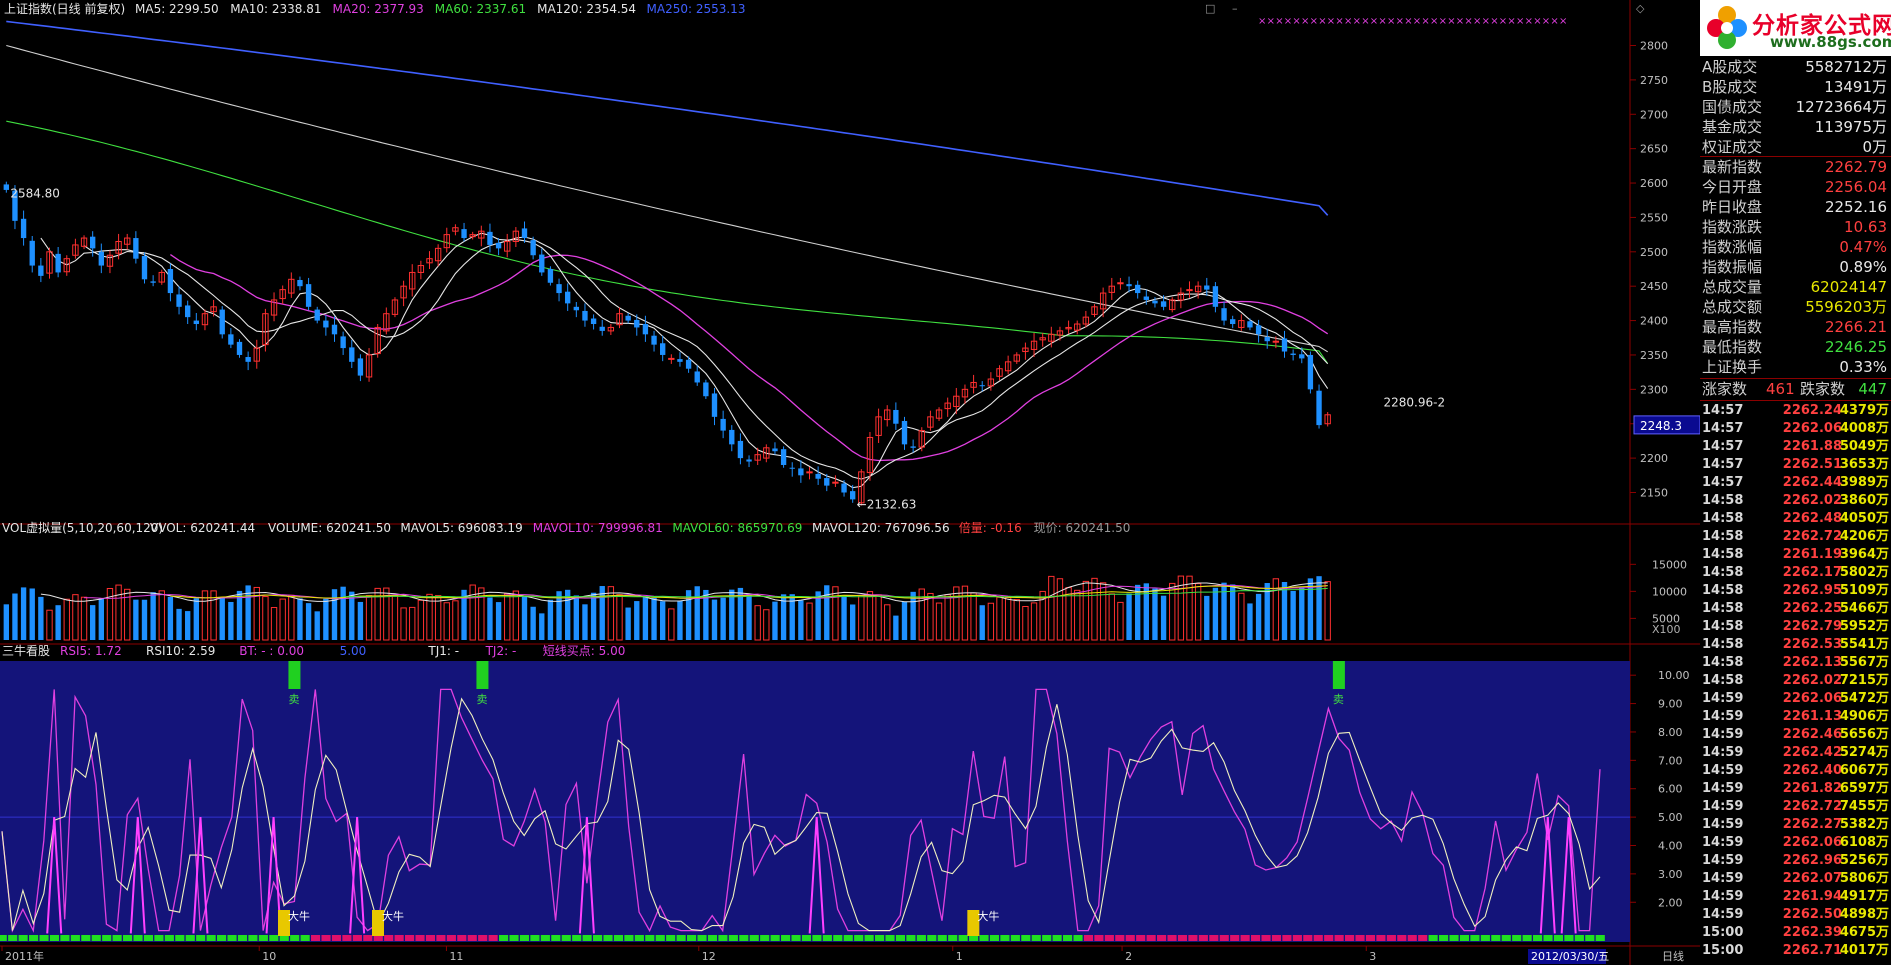  I want to click on tick-row: 14:58 2262.95 5109万, so click(1796, 591).